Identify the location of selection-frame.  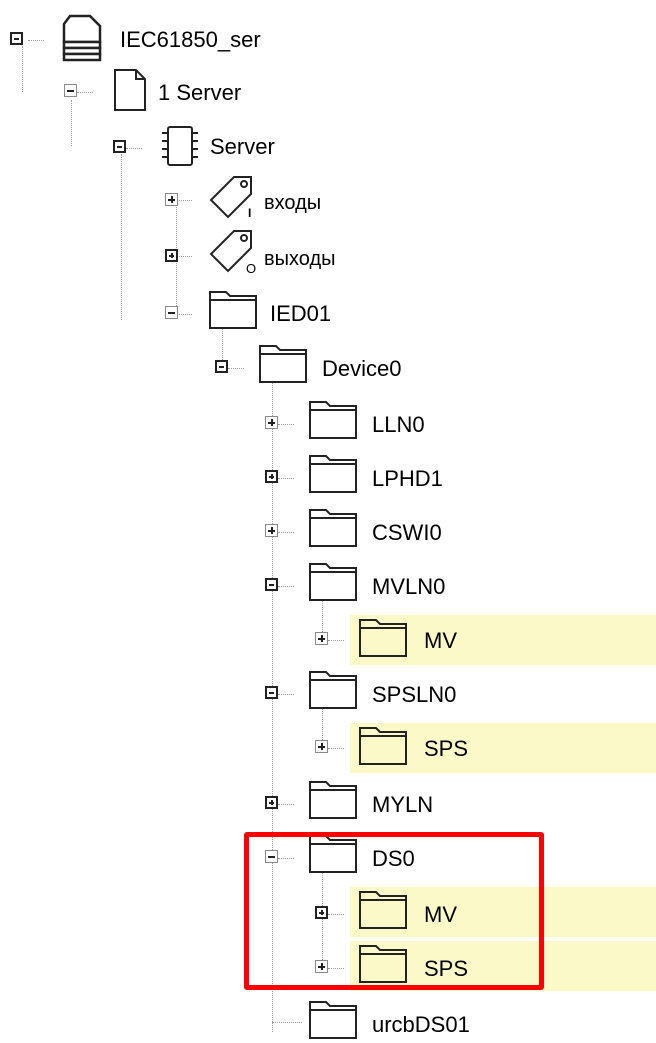
(394, 911).